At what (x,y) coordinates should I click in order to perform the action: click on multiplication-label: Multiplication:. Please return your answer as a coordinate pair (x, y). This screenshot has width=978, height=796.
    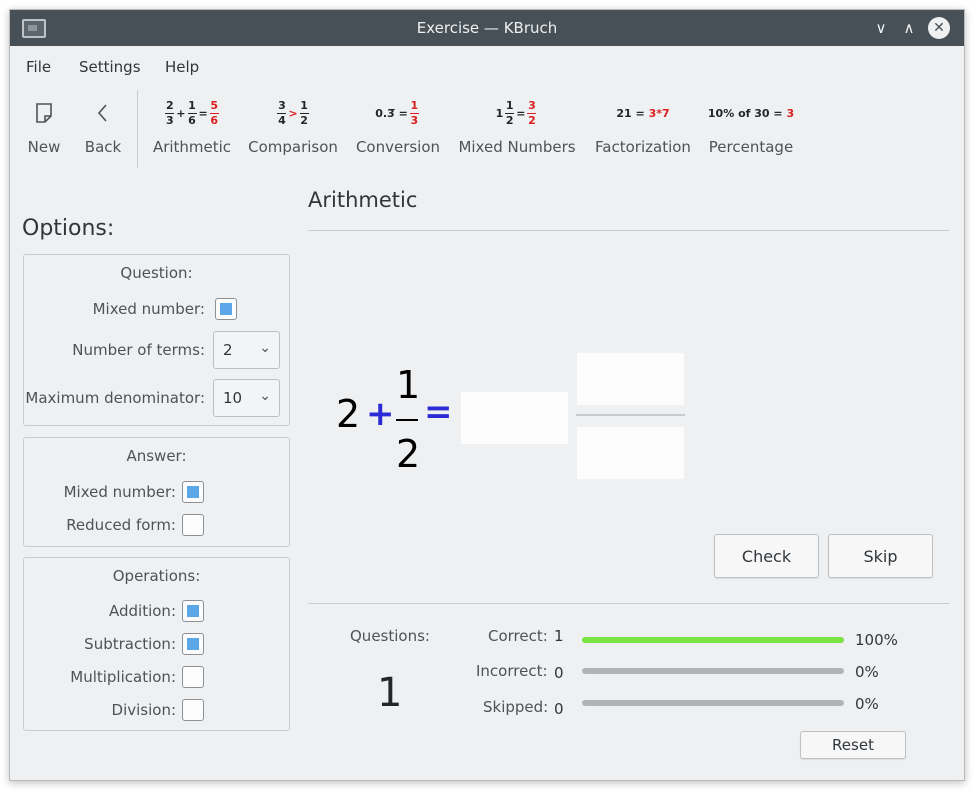
    Looking at the image, I should click on (123, 677).